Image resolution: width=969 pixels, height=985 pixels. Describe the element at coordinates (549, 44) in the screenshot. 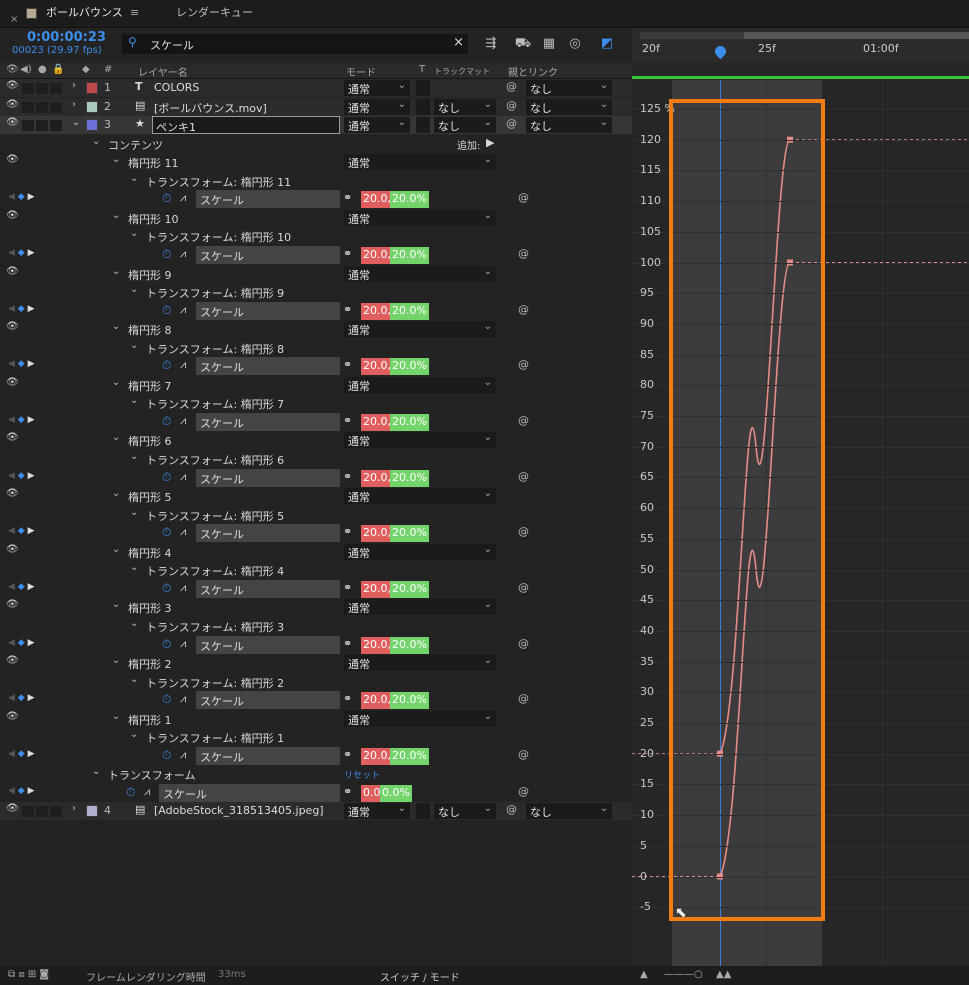

I see `frame-blending-icon: ▦` at that location.